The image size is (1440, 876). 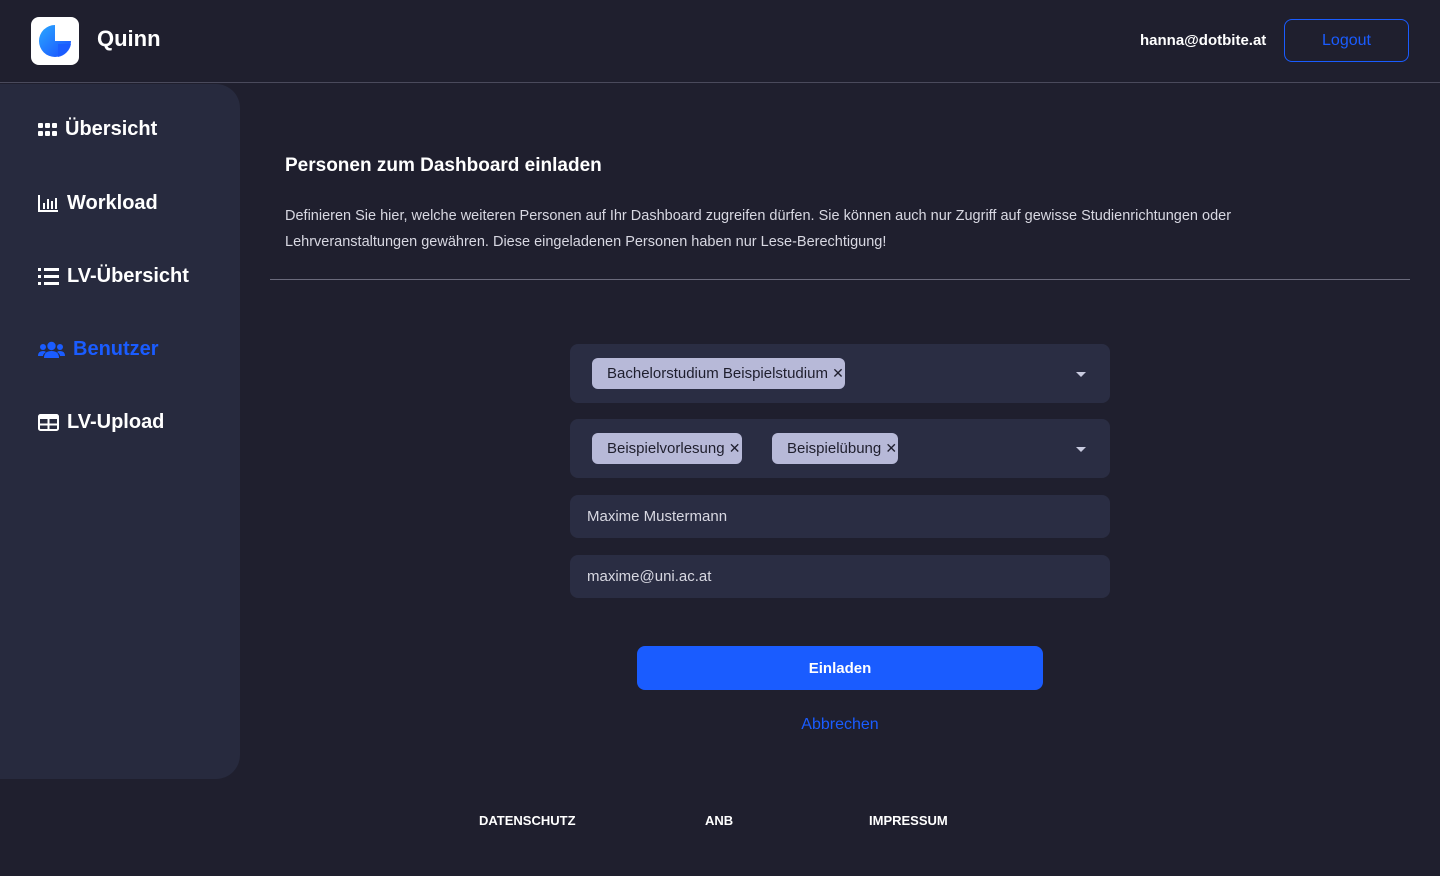 I want to click on sidebar-item-label: LV-Upload, so click(x=116, y=422).